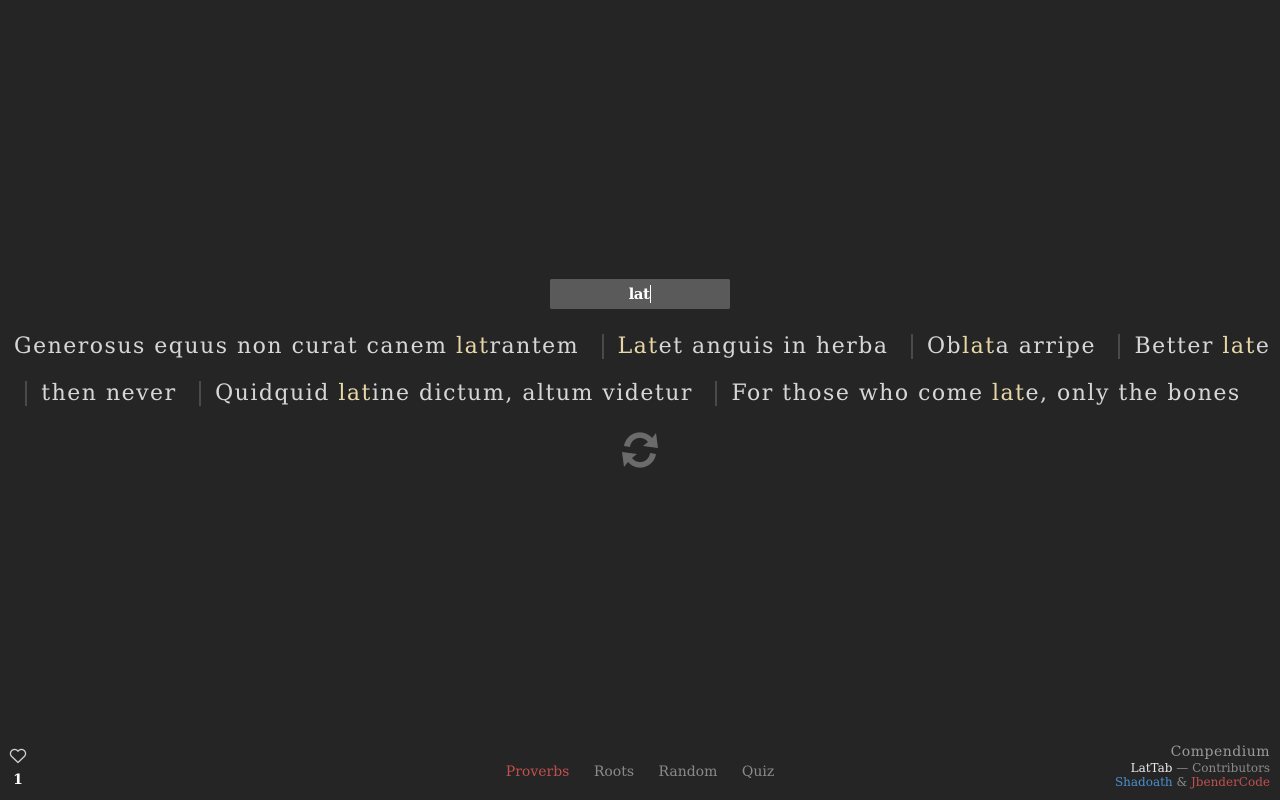  Describe the element at coordinates (1151, 768) in the screenshot. I see `brand-name: LatTab` at that location.